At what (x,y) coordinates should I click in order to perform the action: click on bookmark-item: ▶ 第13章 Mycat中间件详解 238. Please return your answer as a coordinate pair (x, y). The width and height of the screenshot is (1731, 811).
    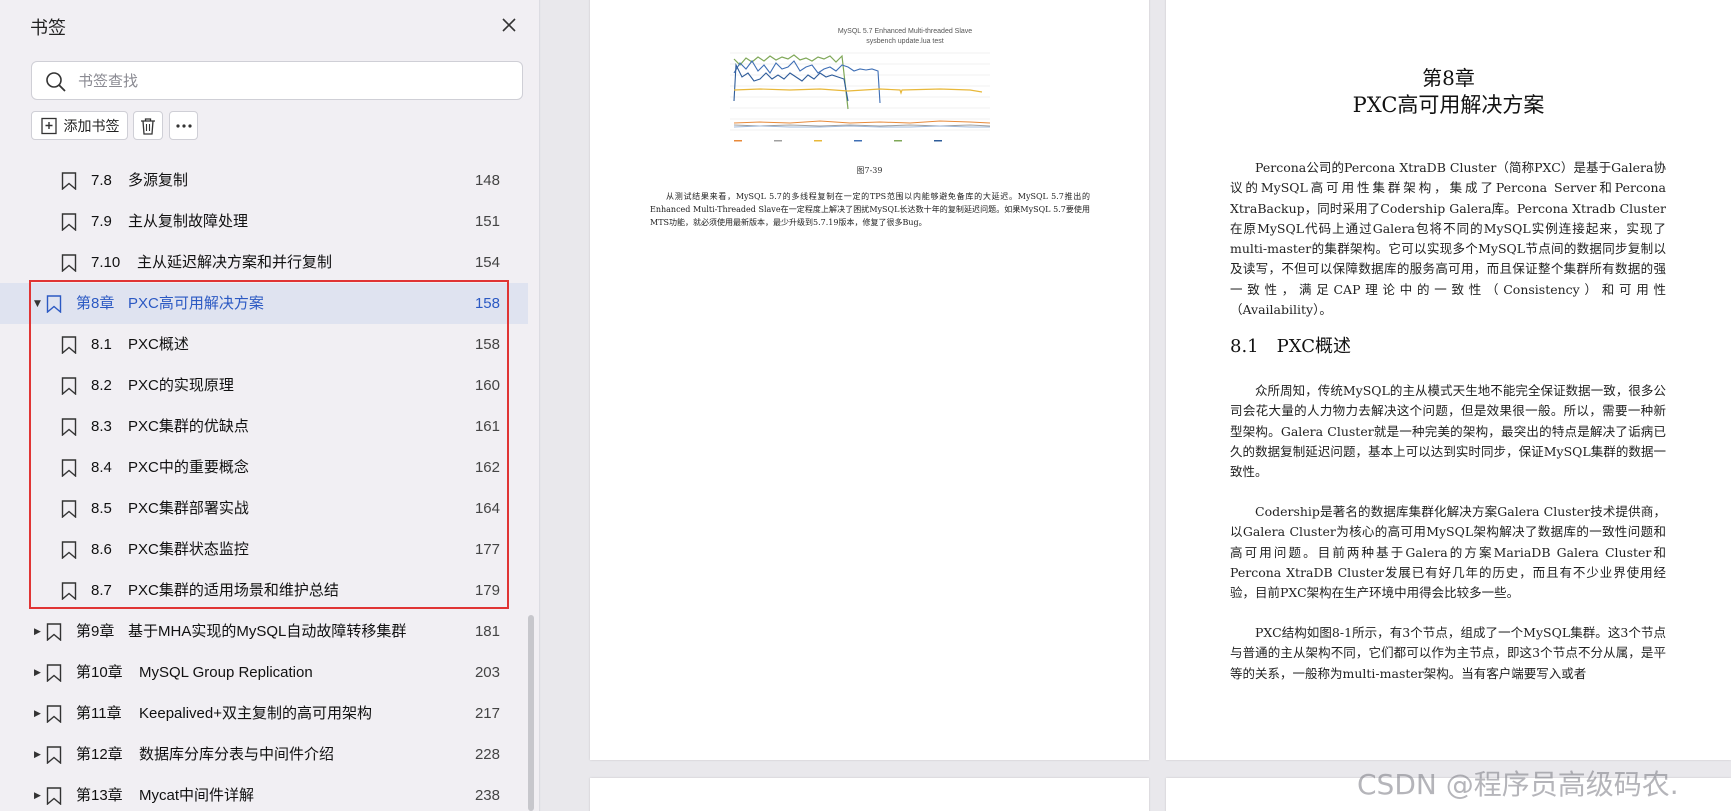
    Looking at the image, I should click on (264, 793).